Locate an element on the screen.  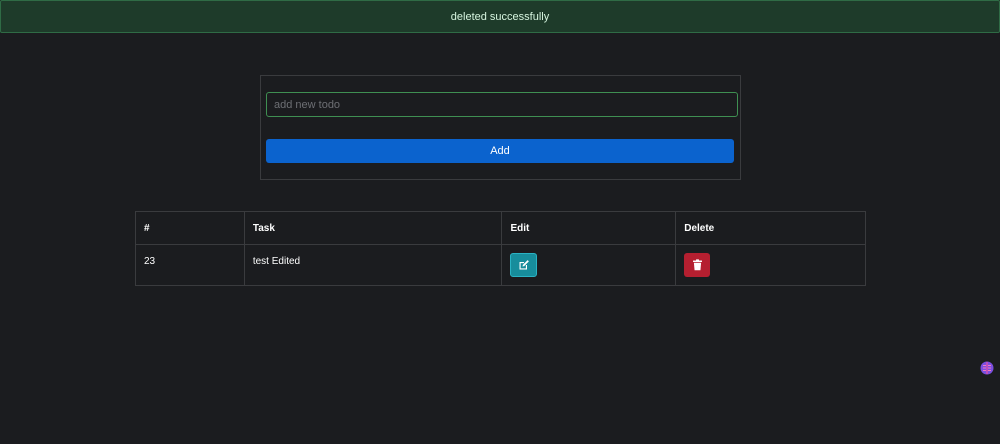
toast-message: deleted successfully is located at coordinates (500, 16).